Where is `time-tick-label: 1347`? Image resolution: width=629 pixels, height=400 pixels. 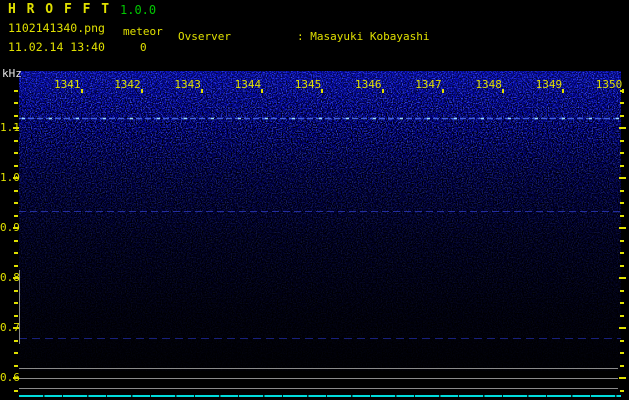
time-tick-label: 1347 is located at coordinates (428, 84).